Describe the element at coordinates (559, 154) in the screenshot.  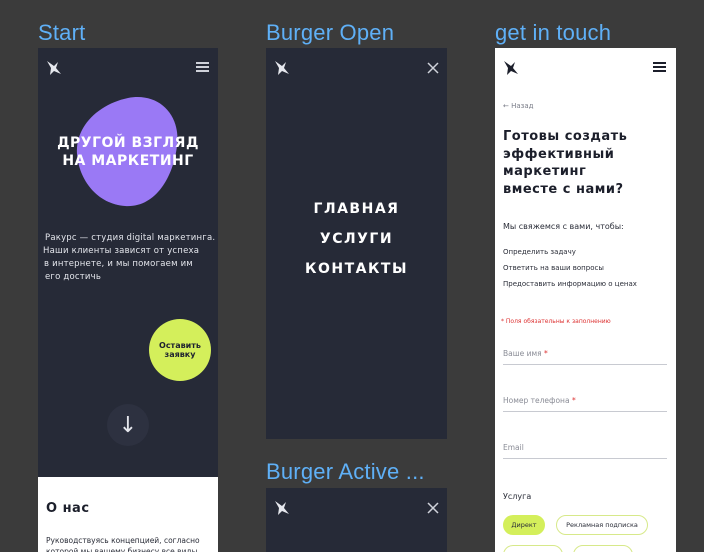
I see `contact-title-line2: эффективный` at that location.